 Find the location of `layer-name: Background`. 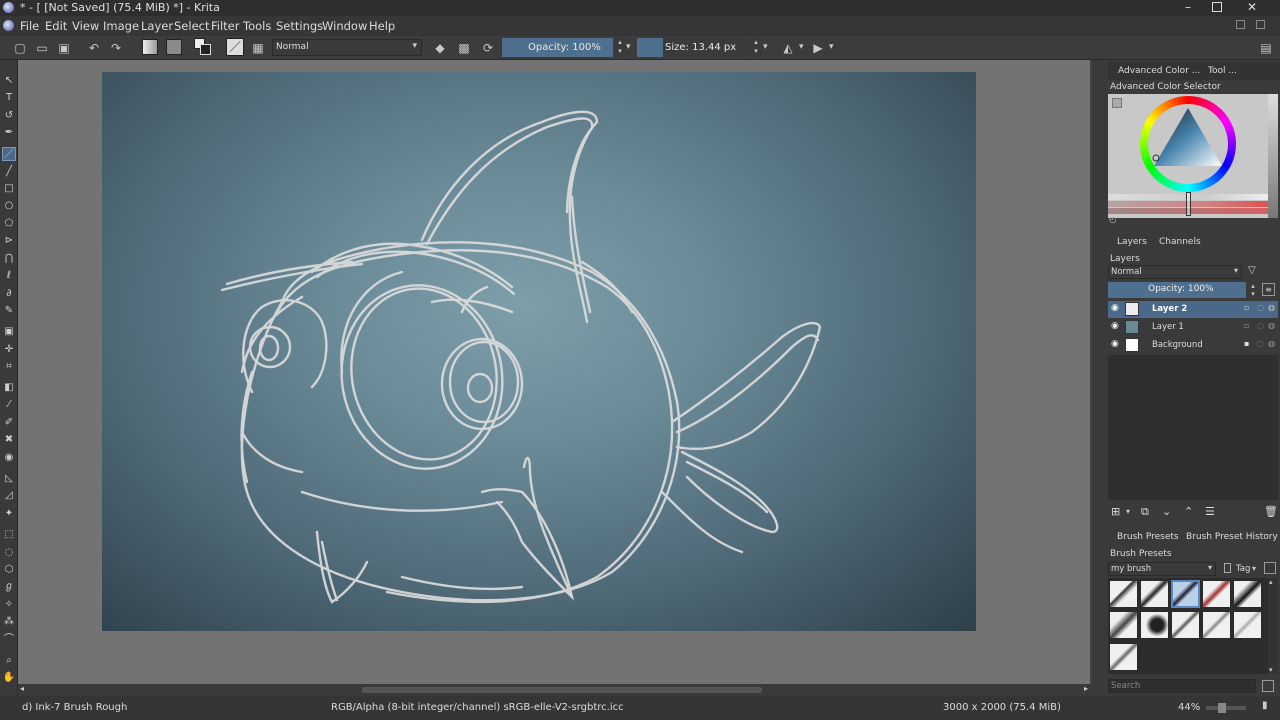

layer-name: Background is located at coordinates (1177, 345).